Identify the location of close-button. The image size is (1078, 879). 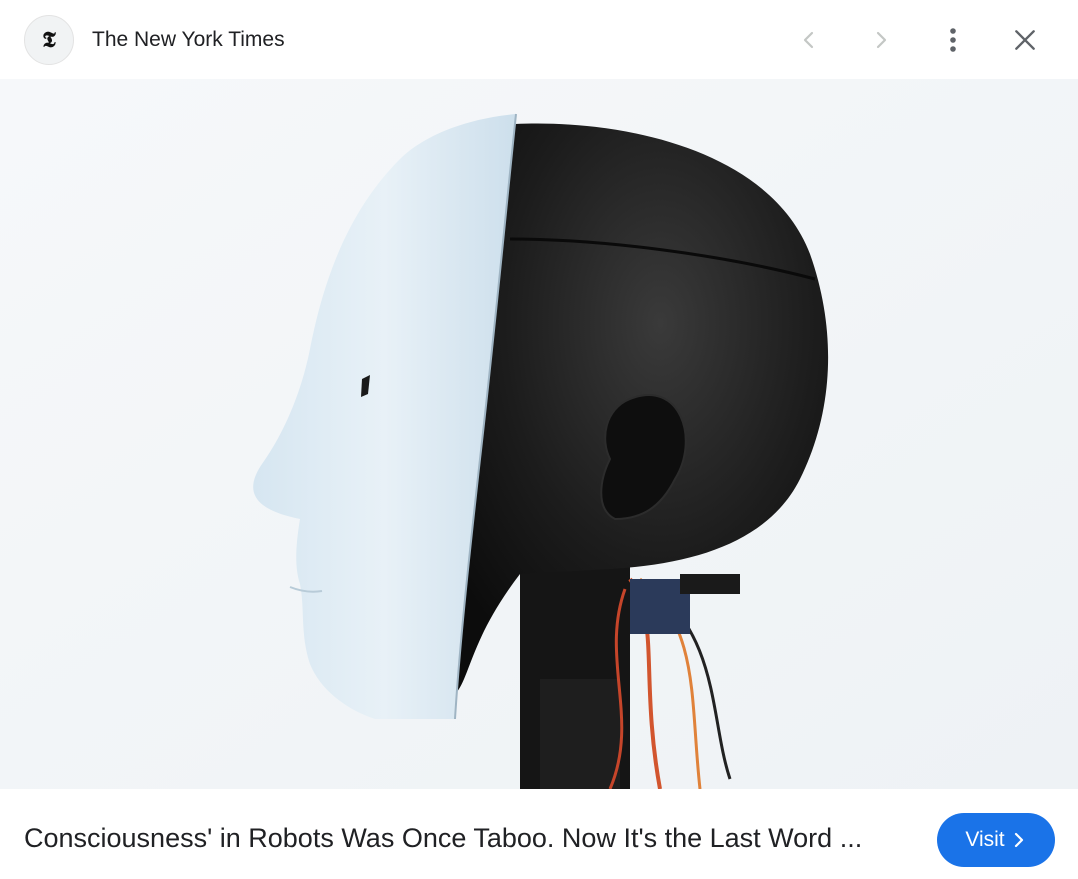
(1025, 40).